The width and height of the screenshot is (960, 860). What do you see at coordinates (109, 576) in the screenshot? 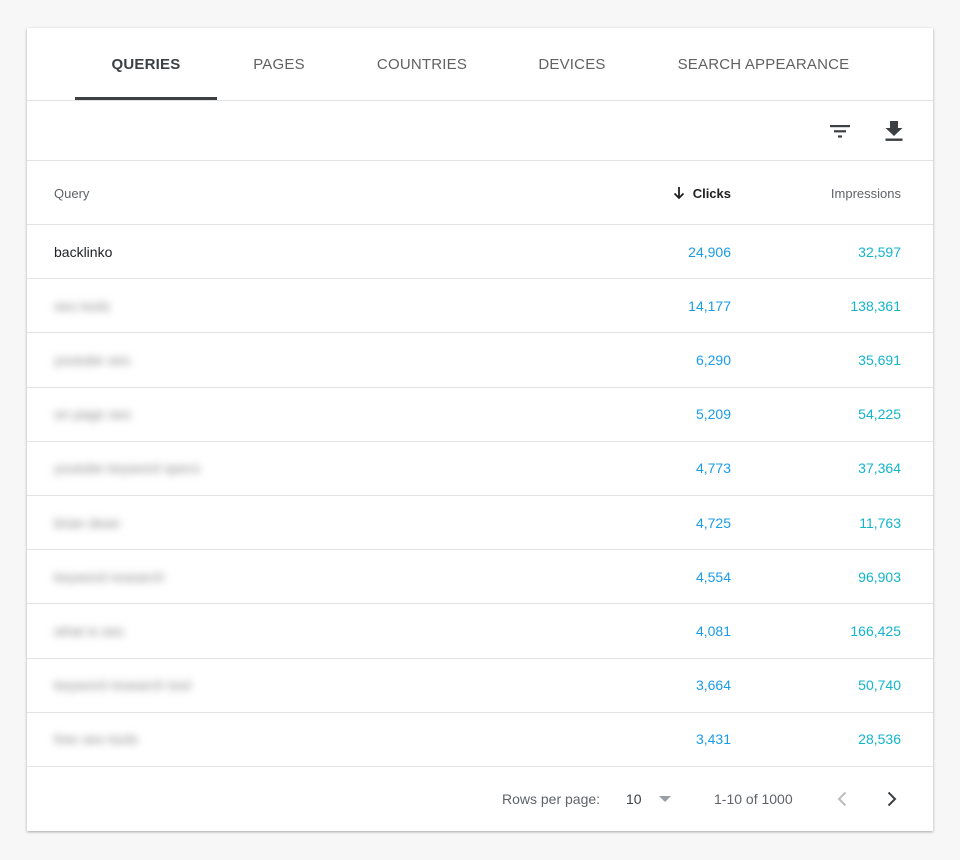
I see `query-cell: keyword research` at bounding box center [109, 576].